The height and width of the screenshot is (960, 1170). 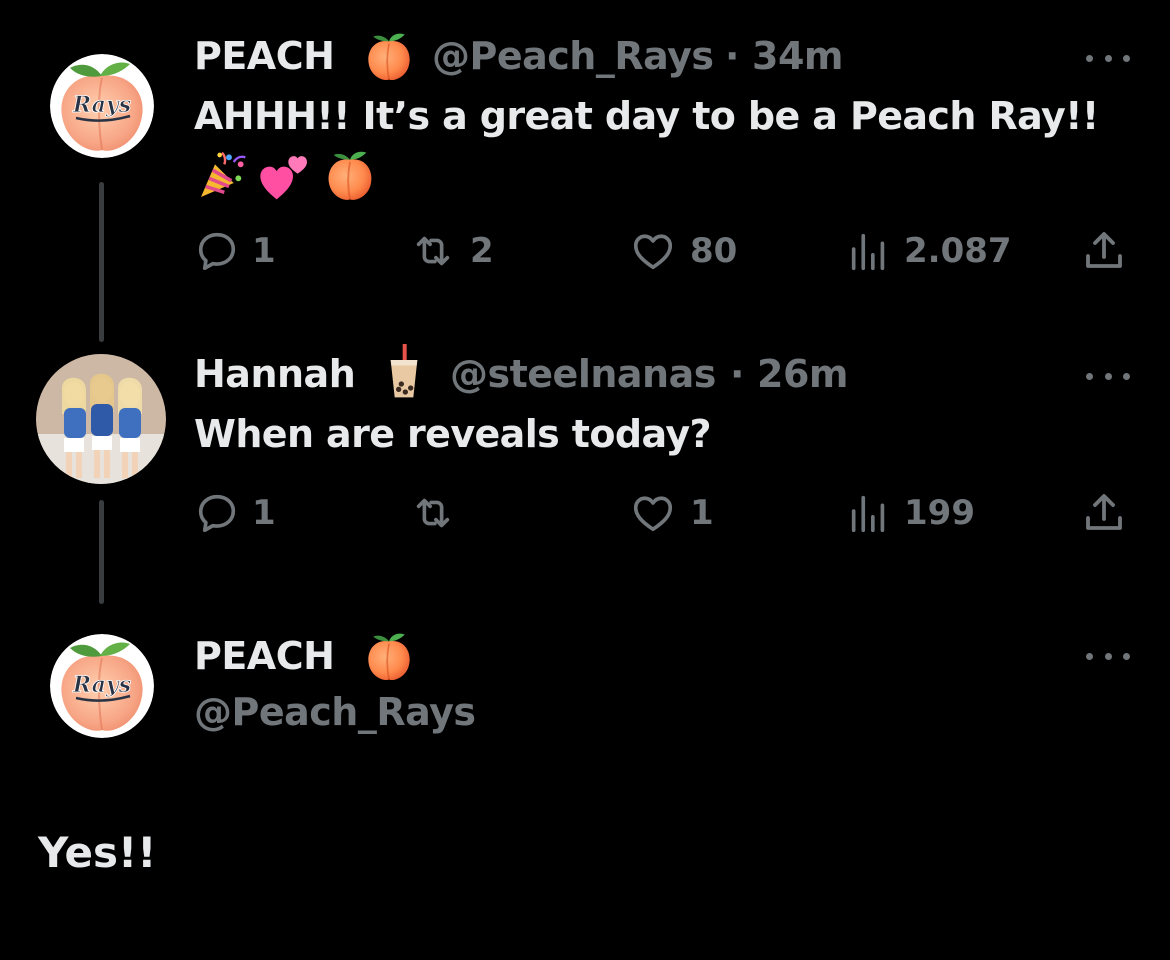 What do you see at coordinates (482, 251) in the screenshot?
I see `retweet-count: 2` at bounding box center [482, 251].